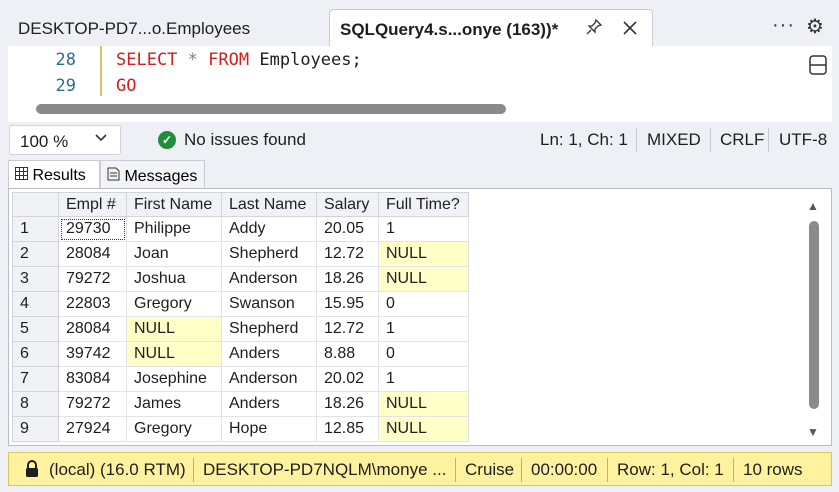 The image size is (839, 492). Describe the element at coordinates (54, 174) in the screenshot. I see `tab-results: Results` at that location.